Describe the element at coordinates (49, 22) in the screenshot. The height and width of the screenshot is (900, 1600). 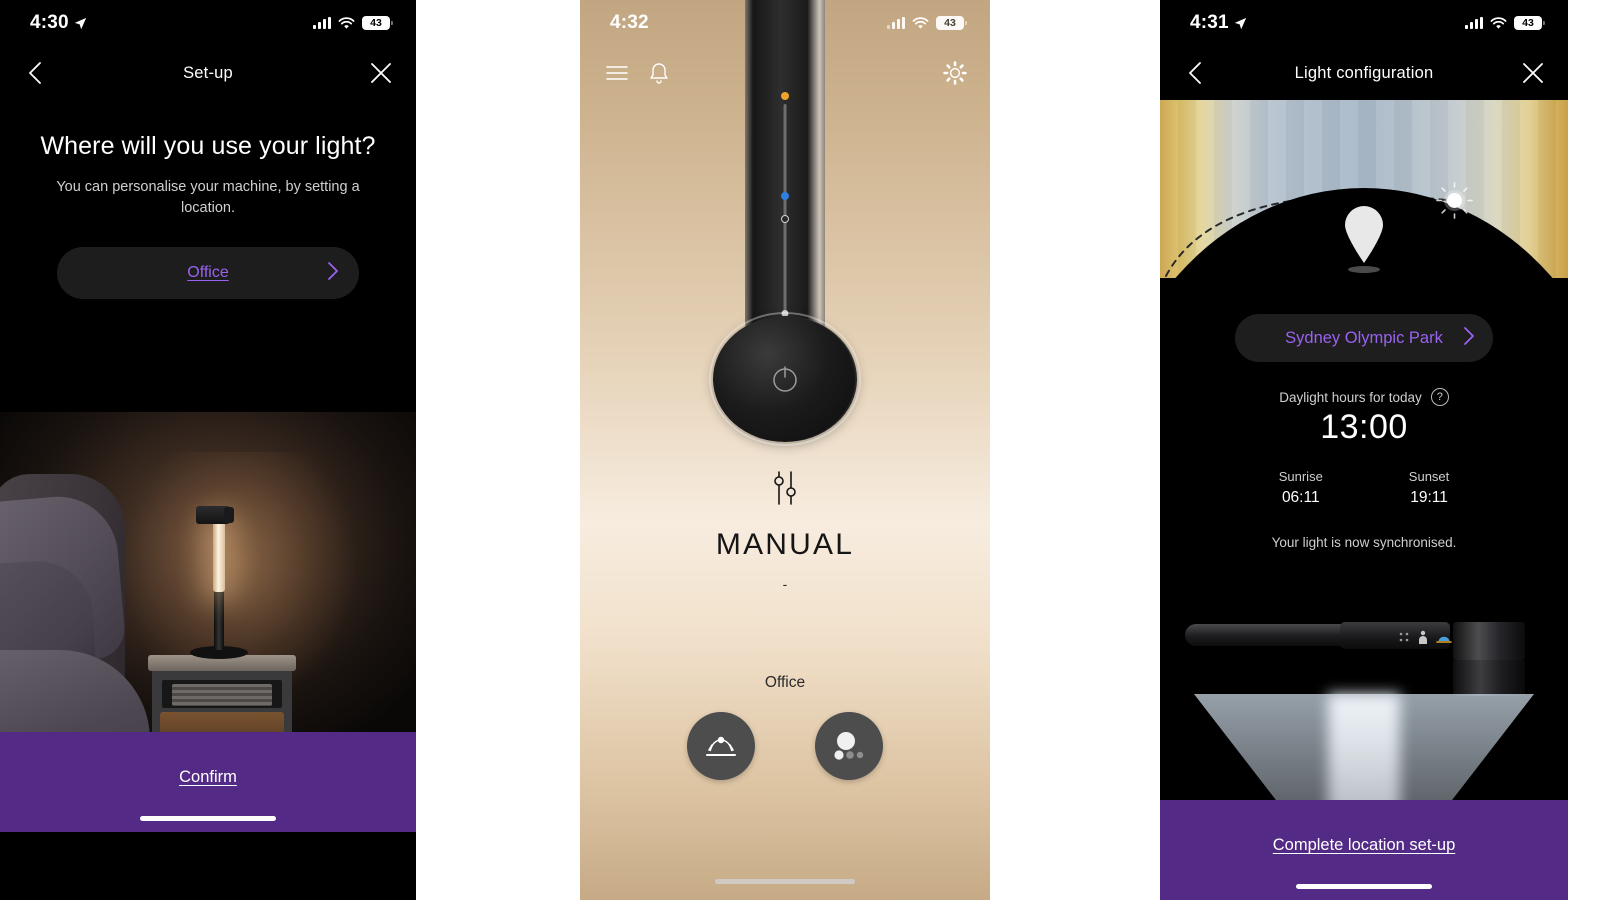
I see `status-time: 4:30` at that location.